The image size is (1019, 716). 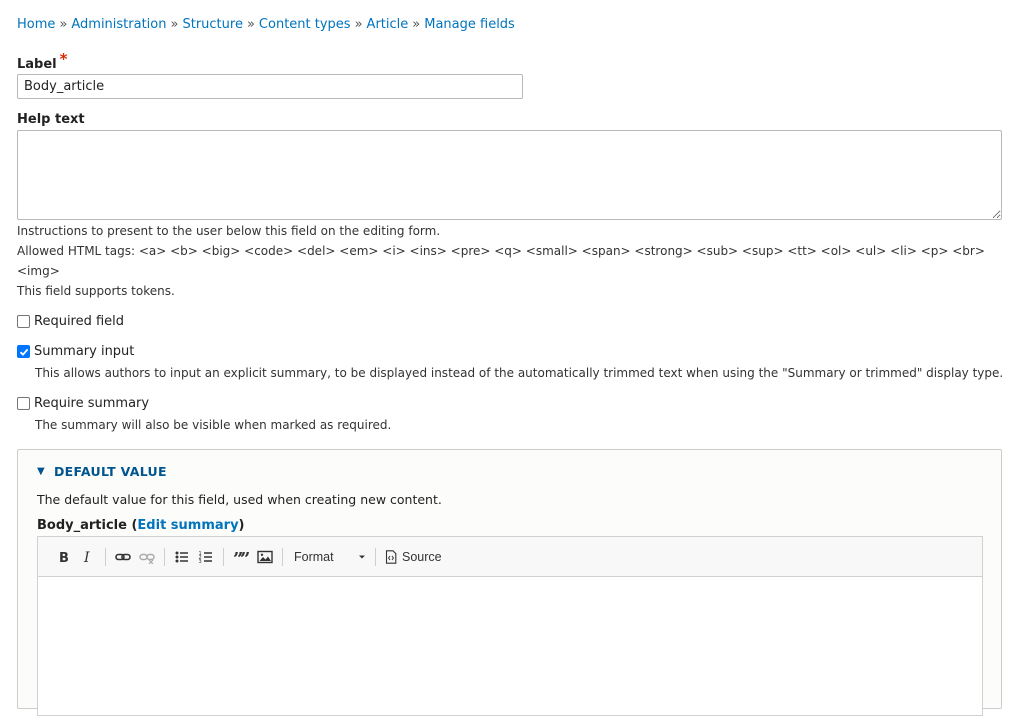 I want to click on editor-label: Body_article (Edit summary), so click(x=141, y=525).